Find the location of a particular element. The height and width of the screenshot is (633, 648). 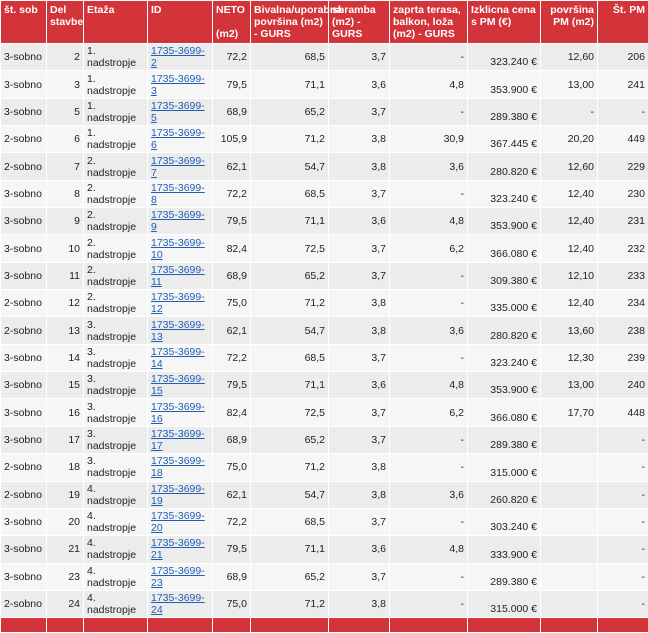

cell-pm-area: 12,40 is located at coordinates (569, 221).